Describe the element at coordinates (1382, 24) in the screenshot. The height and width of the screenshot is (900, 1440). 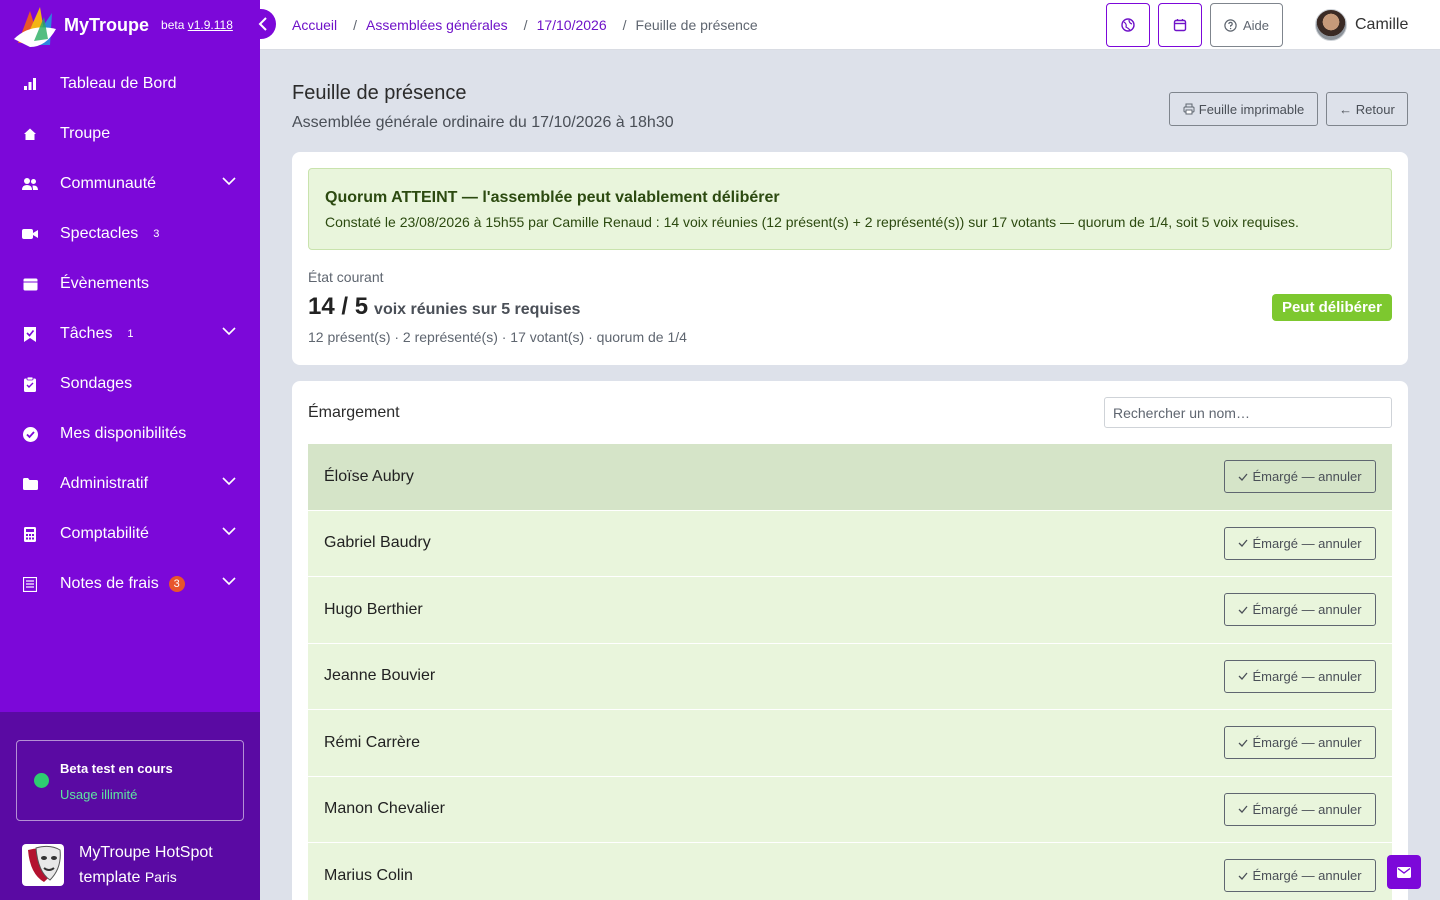
I see `user-name: Camille` at that location.